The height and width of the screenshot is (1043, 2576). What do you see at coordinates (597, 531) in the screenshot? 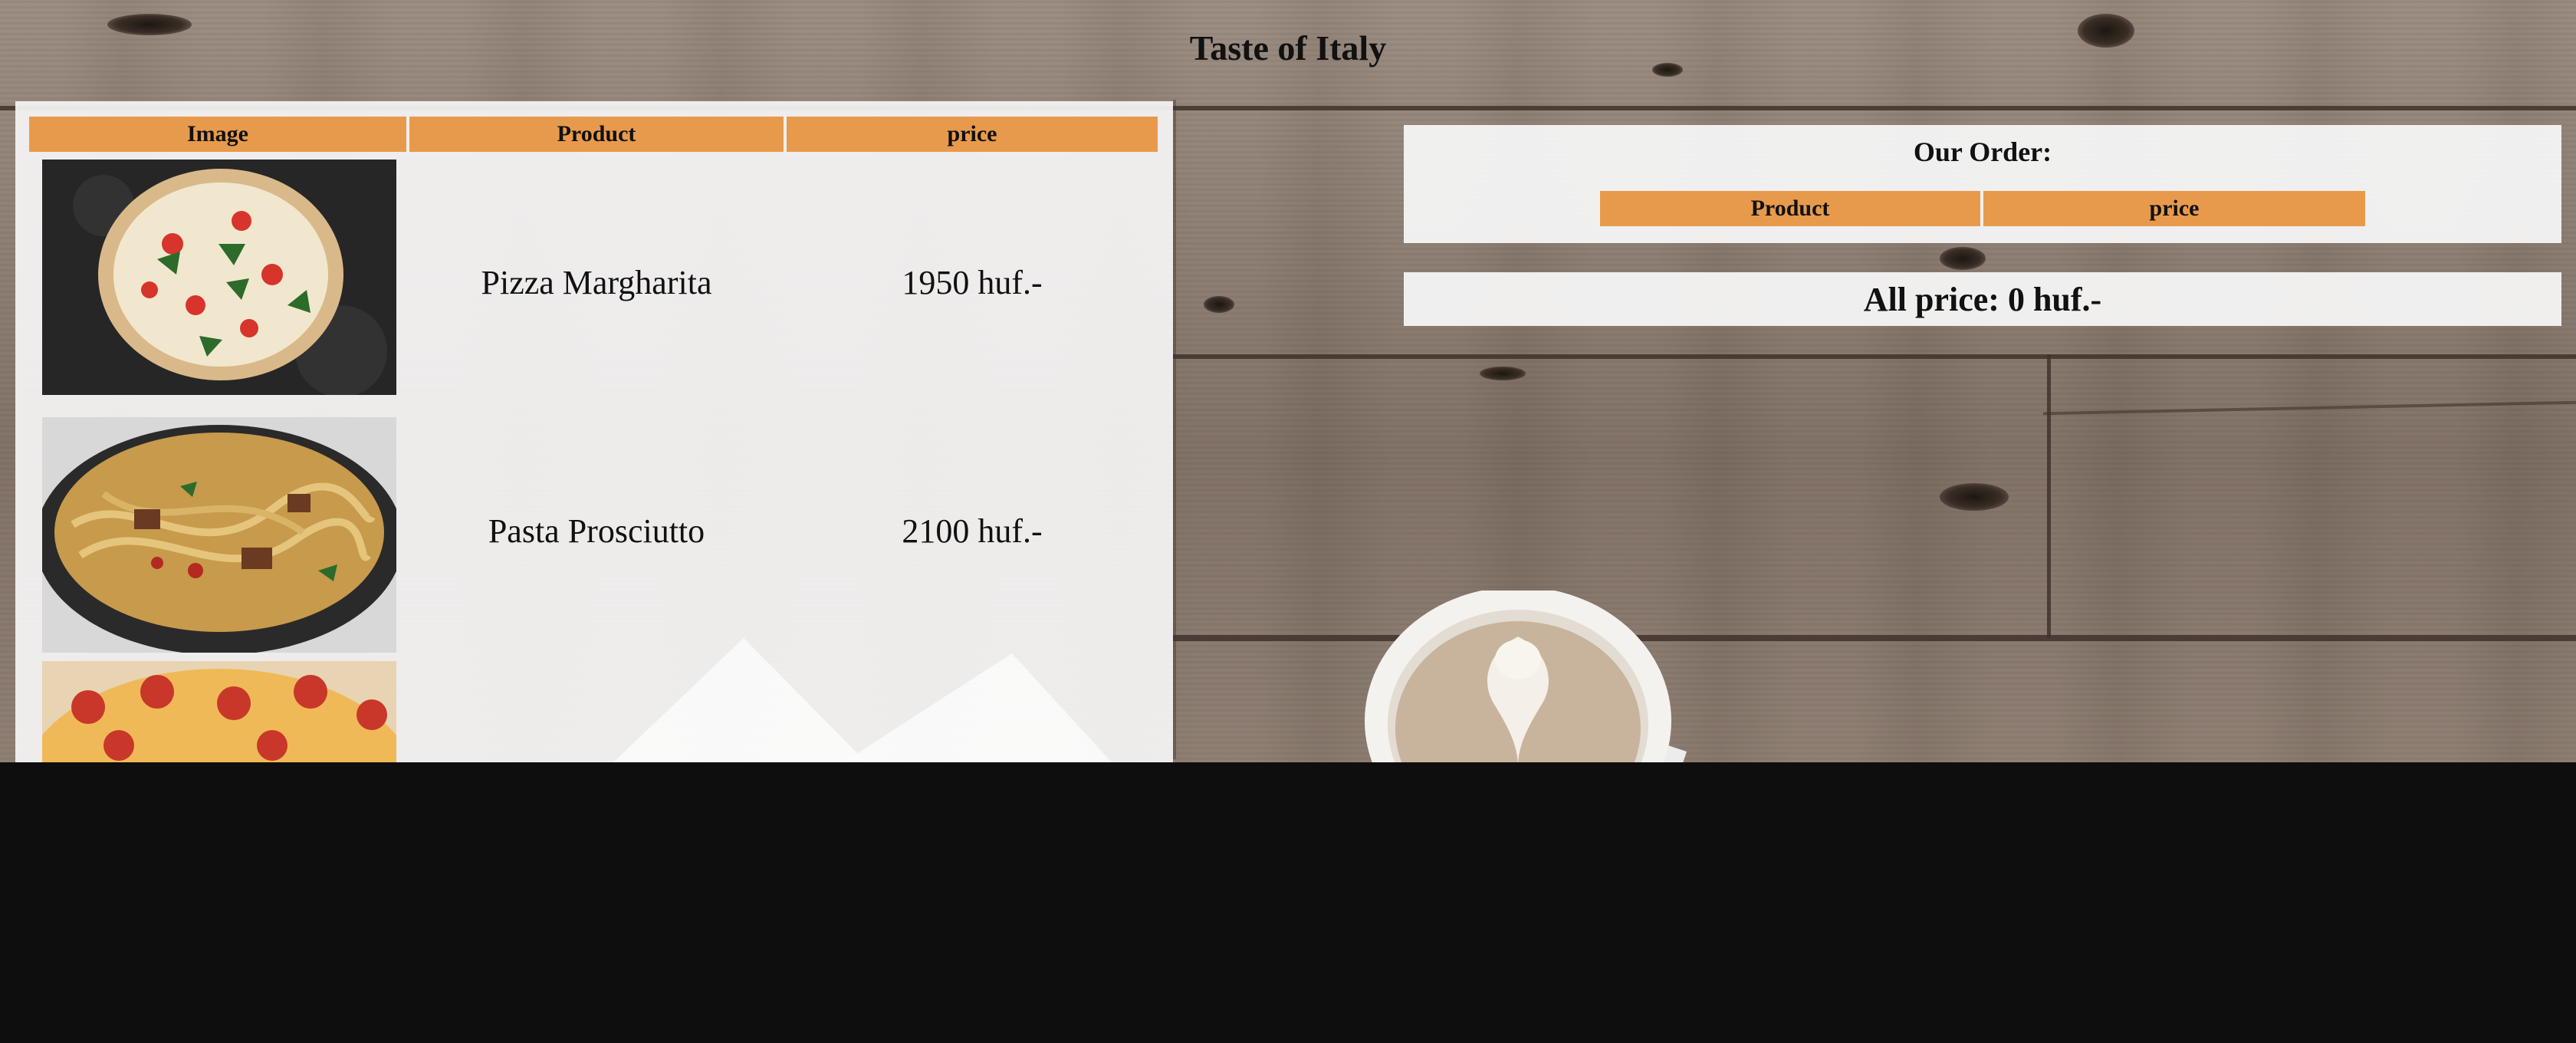
I see `product-name: Pasta Prosciutto` at bounding box center [597, 531].